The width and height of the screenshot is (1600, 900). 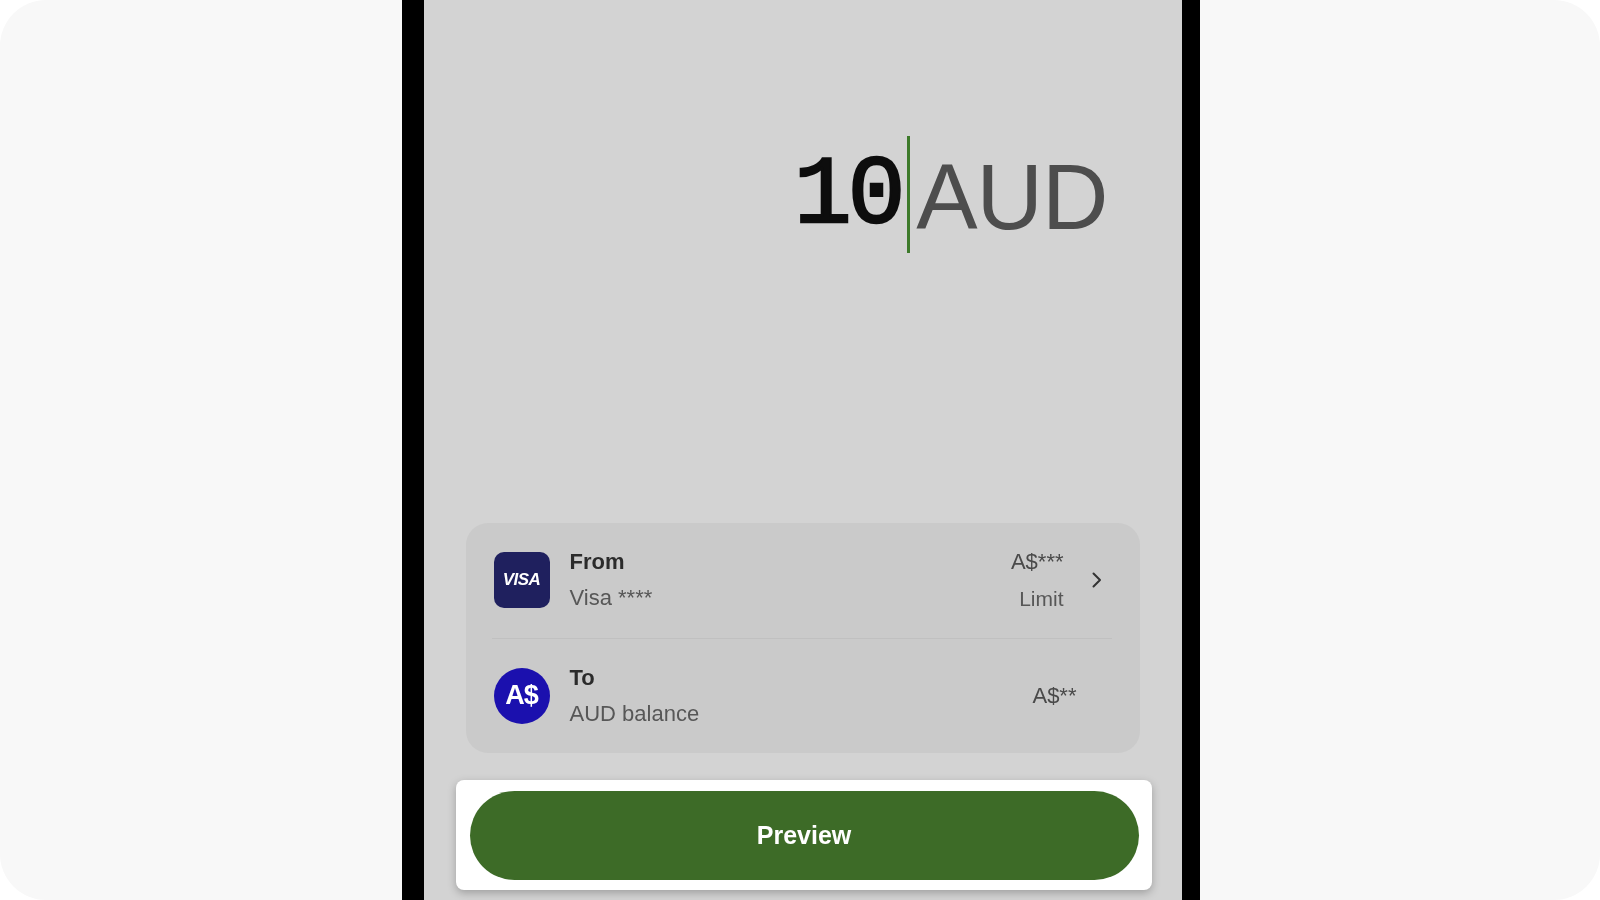 What do you see at coordinates (582, 677) in the screenshot?
I see `row-label: To` at bounding box center [582, 677].